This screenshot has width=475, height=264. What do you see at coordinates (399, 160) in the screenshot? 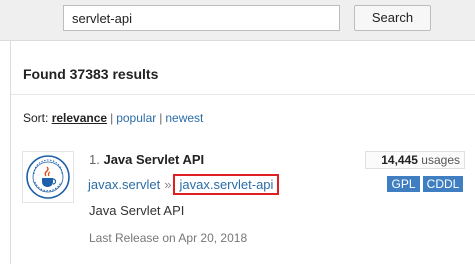
I see `usages-count: 14,445` at bounding box center [399, 160].